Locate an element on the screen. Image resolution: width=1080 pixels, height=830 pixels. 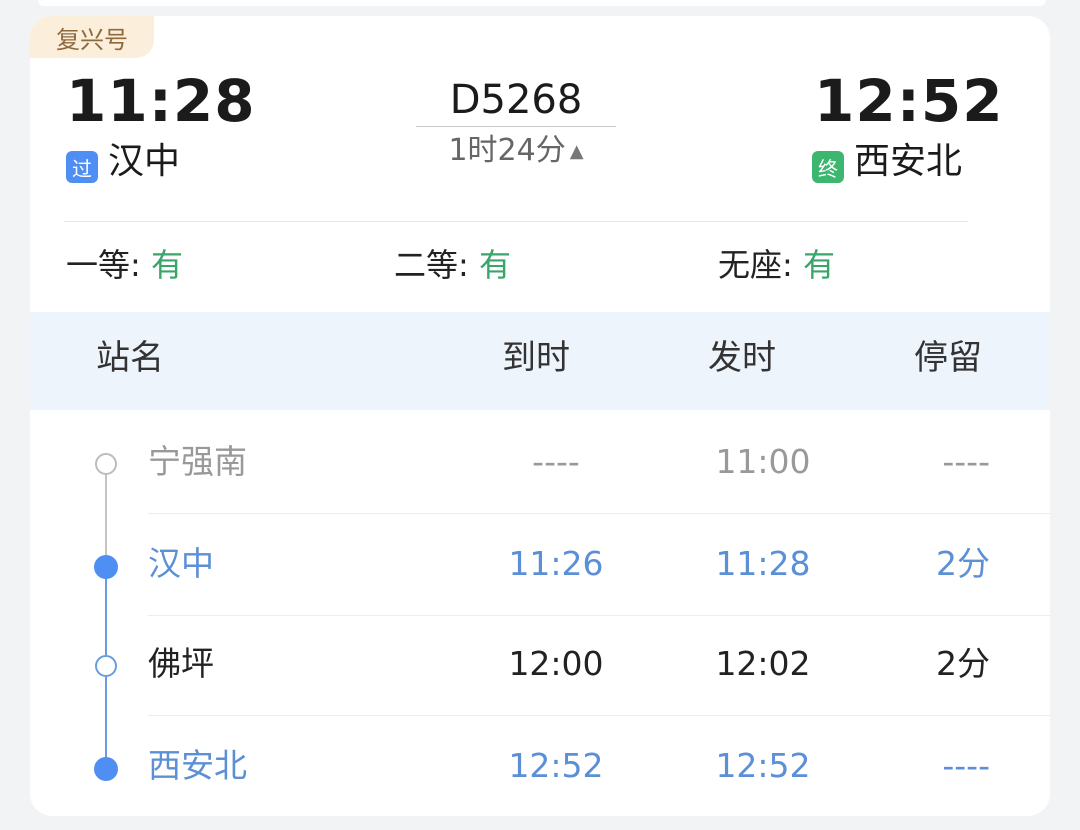
row-station-name: 西安北 is located at coordinates (197, 765).